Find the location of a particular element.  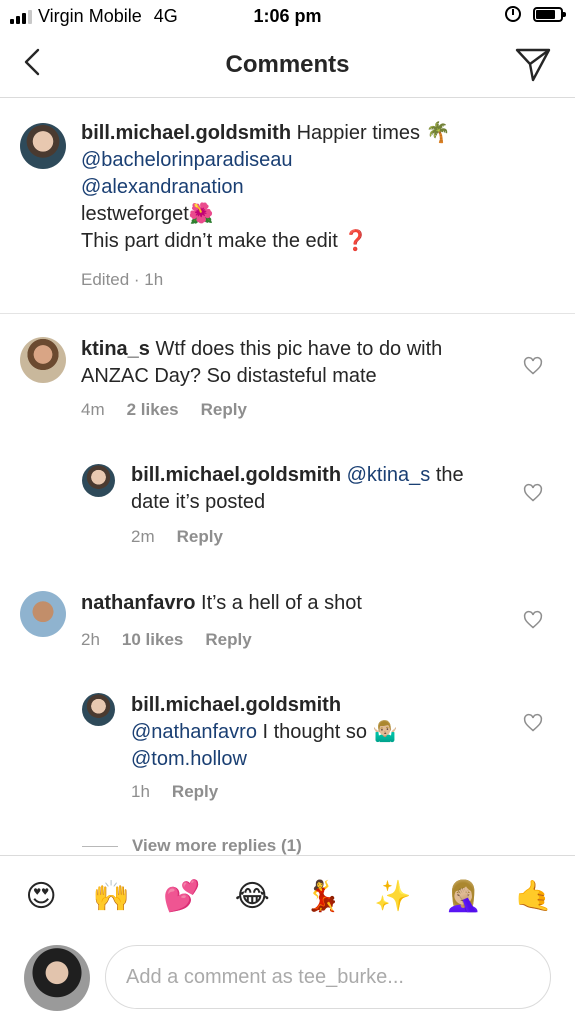

reply-meta: 2m Reply is located at coordinates (188, 537).